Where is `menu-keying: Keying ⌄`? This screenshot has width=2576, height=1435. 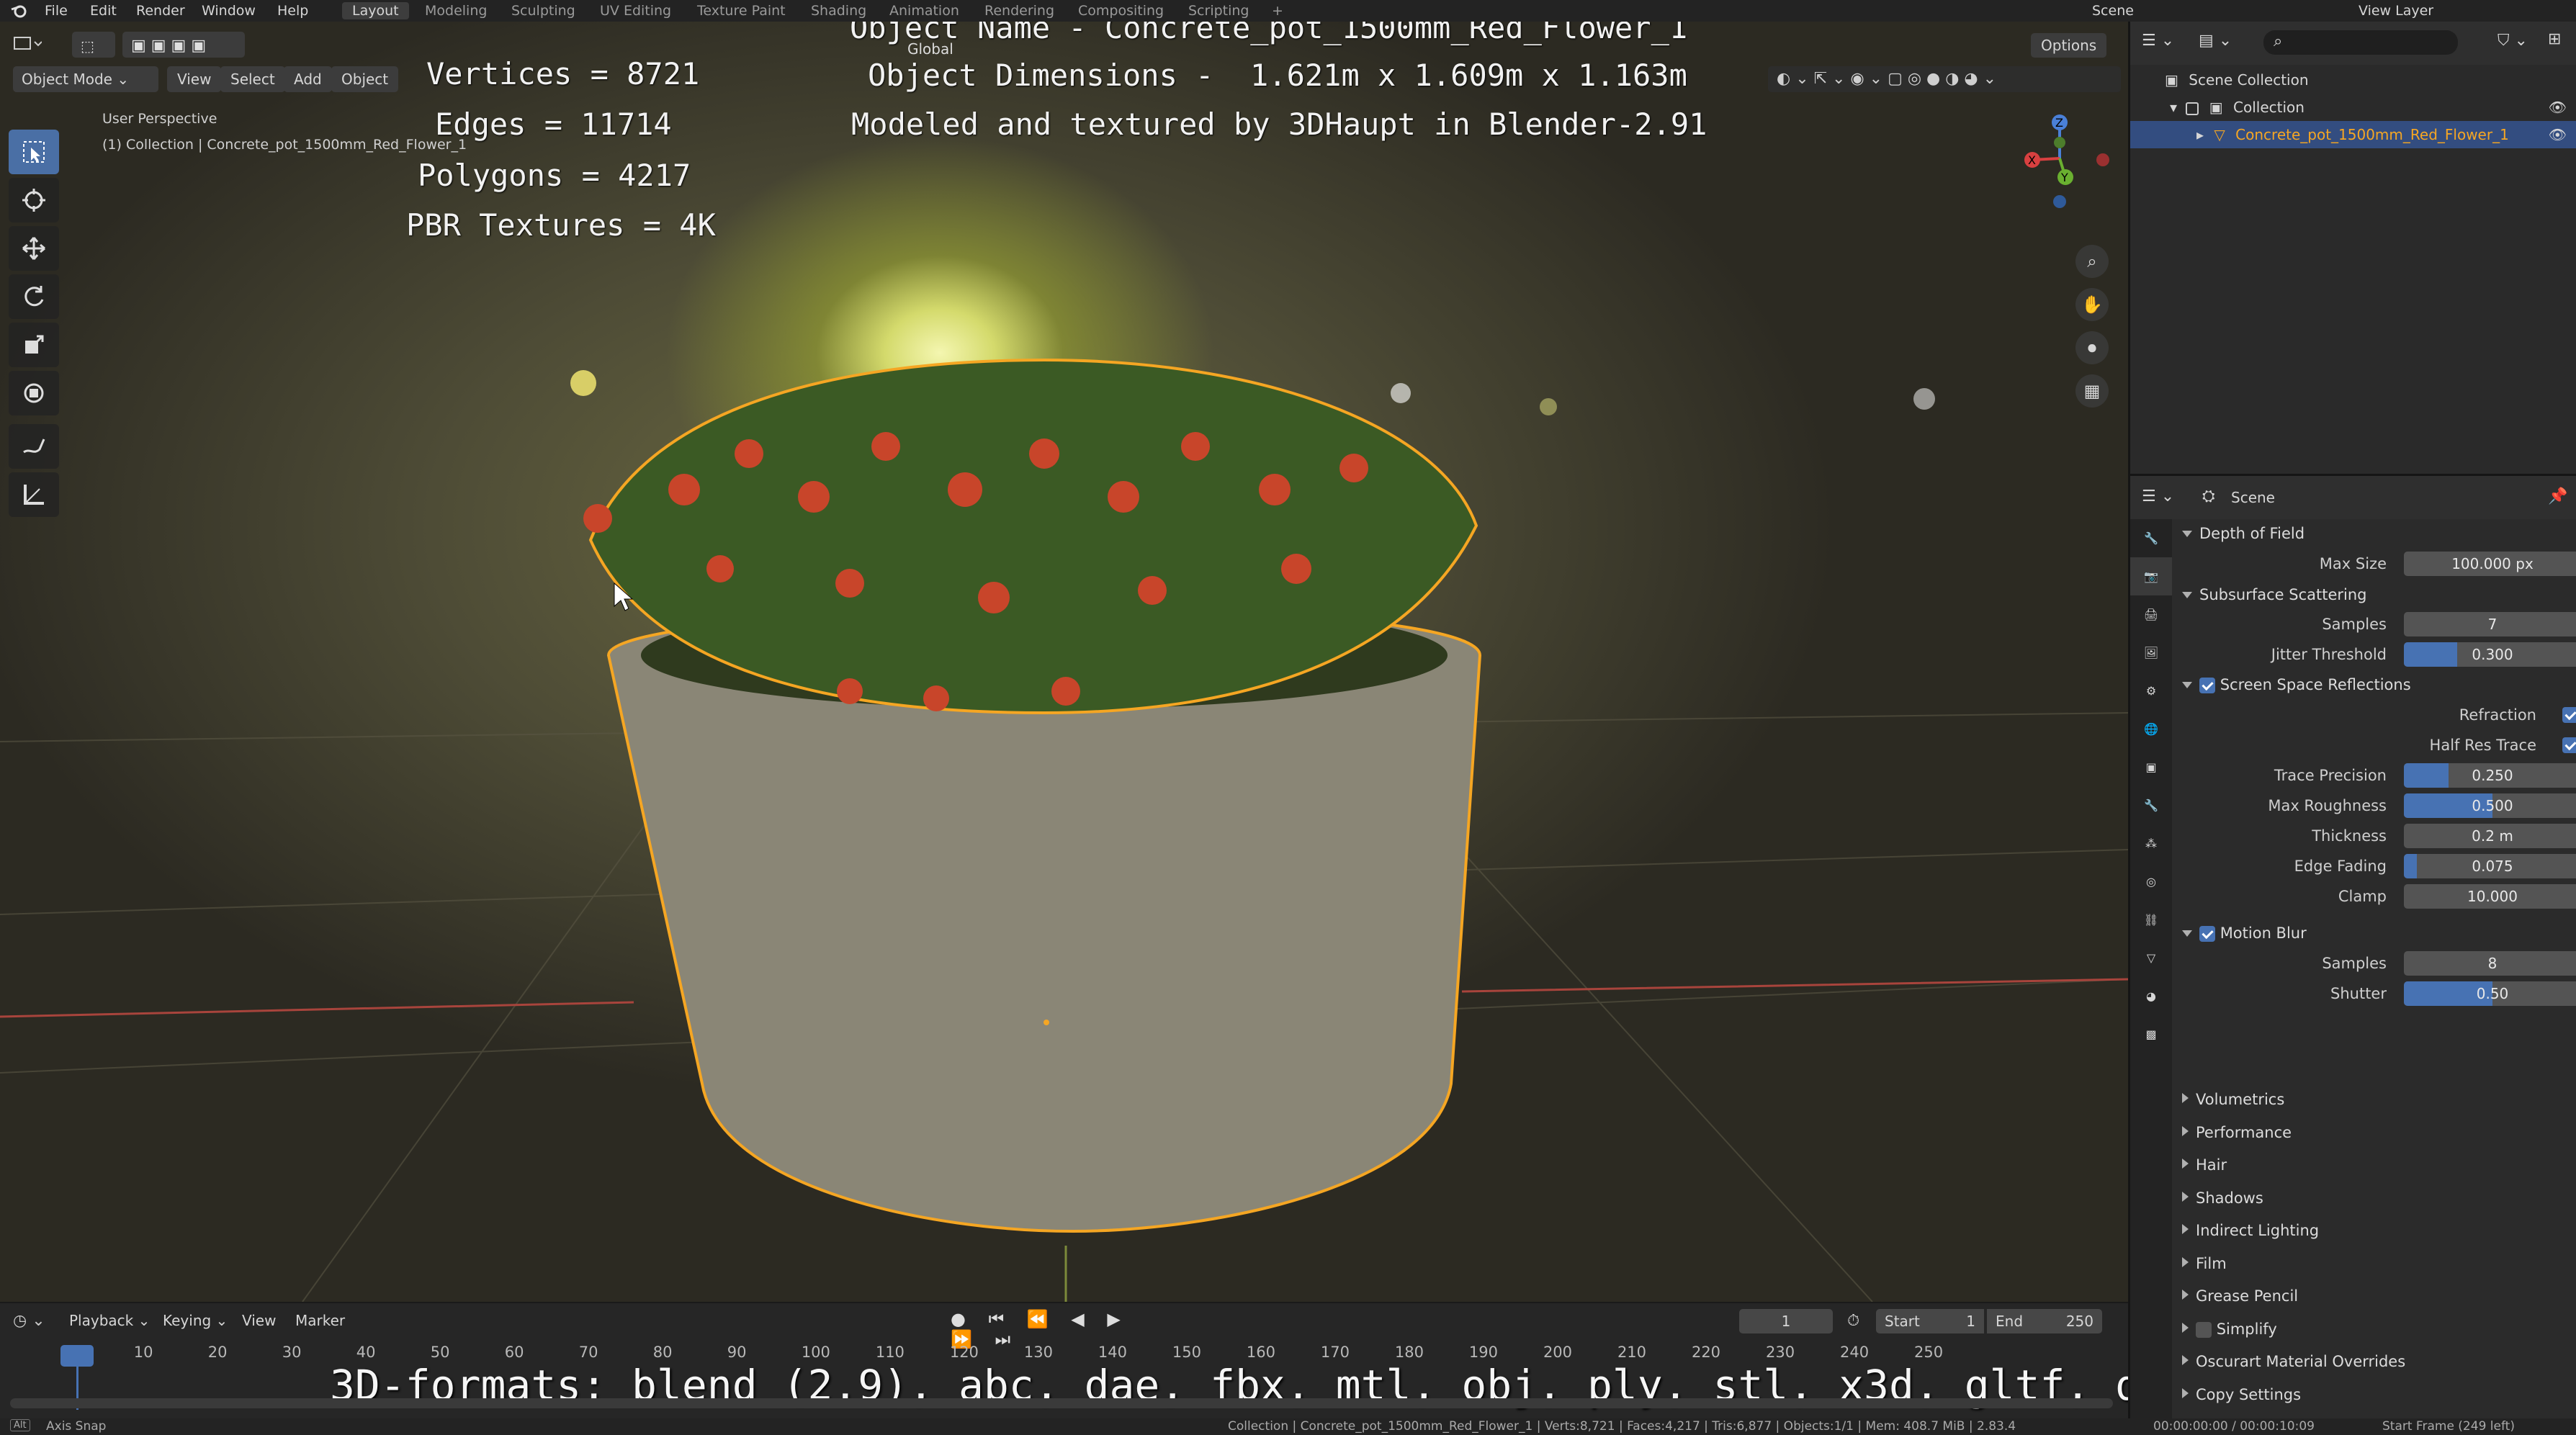 menu-keying: Keying ⌄ is located at coordinates (195, 1321).